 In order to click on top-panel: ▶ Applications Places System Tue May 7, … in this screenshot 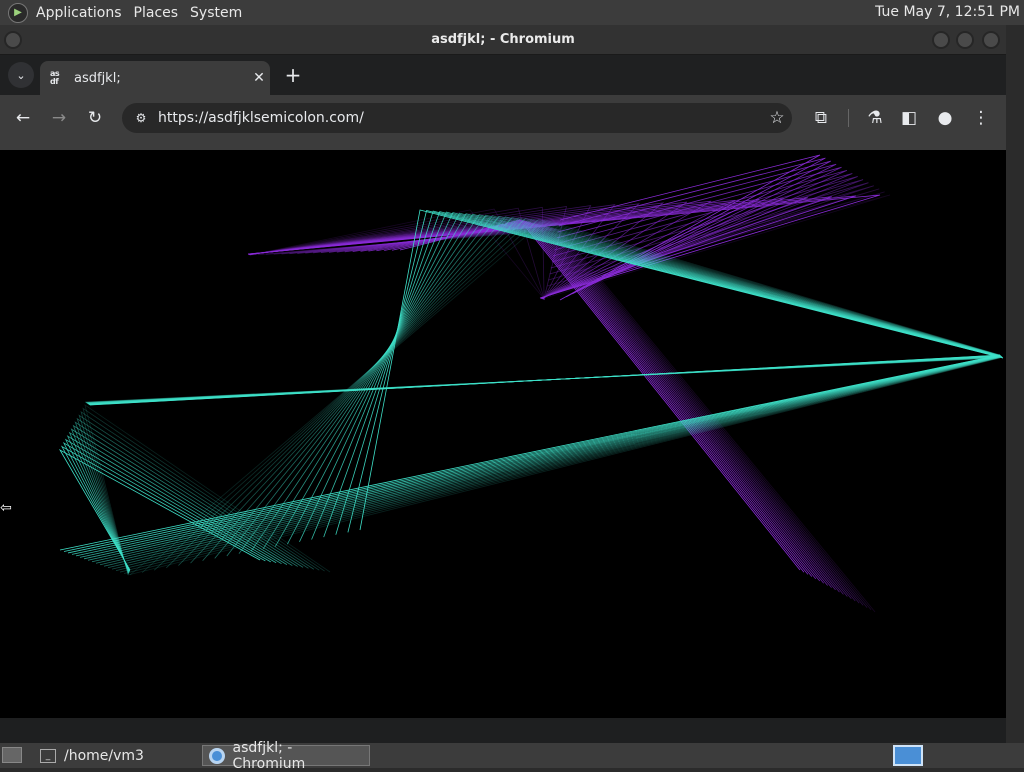, I will do `click(512, 12)`.